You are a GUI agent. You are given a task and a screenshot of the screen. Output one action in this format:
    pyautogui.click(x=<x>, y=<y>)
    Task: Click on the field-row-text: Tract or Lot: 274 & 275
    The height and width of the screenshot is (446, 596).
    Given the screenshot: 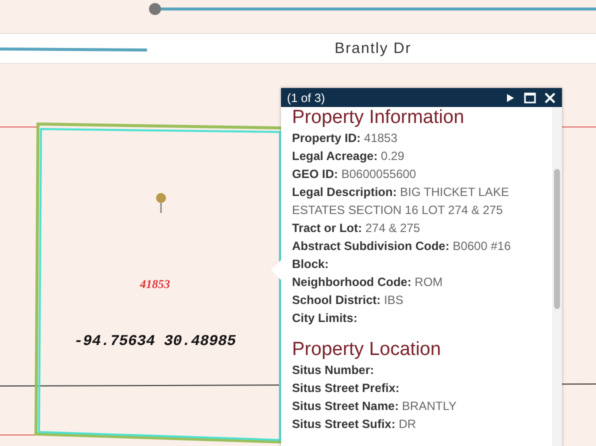 What is the action you would take?
    pyautogui.click(x=357, y=228)
    